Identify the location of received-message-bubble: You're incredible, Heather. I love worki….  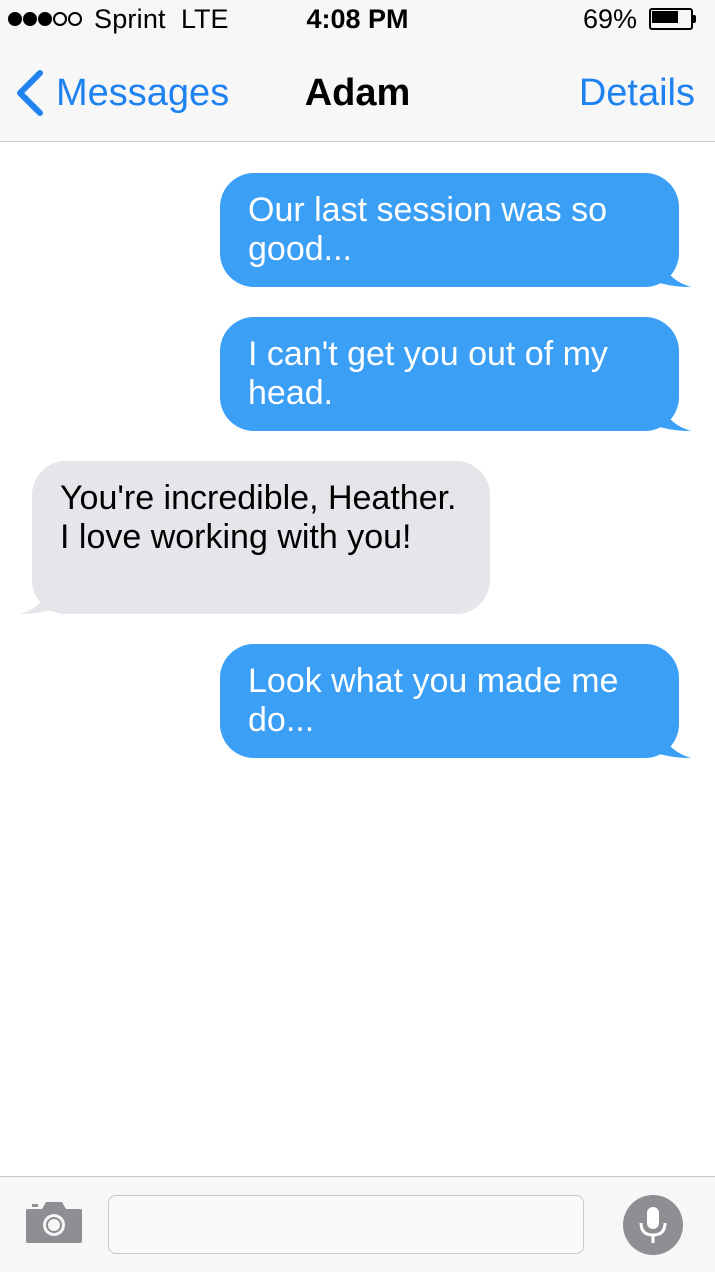
(255, 537).